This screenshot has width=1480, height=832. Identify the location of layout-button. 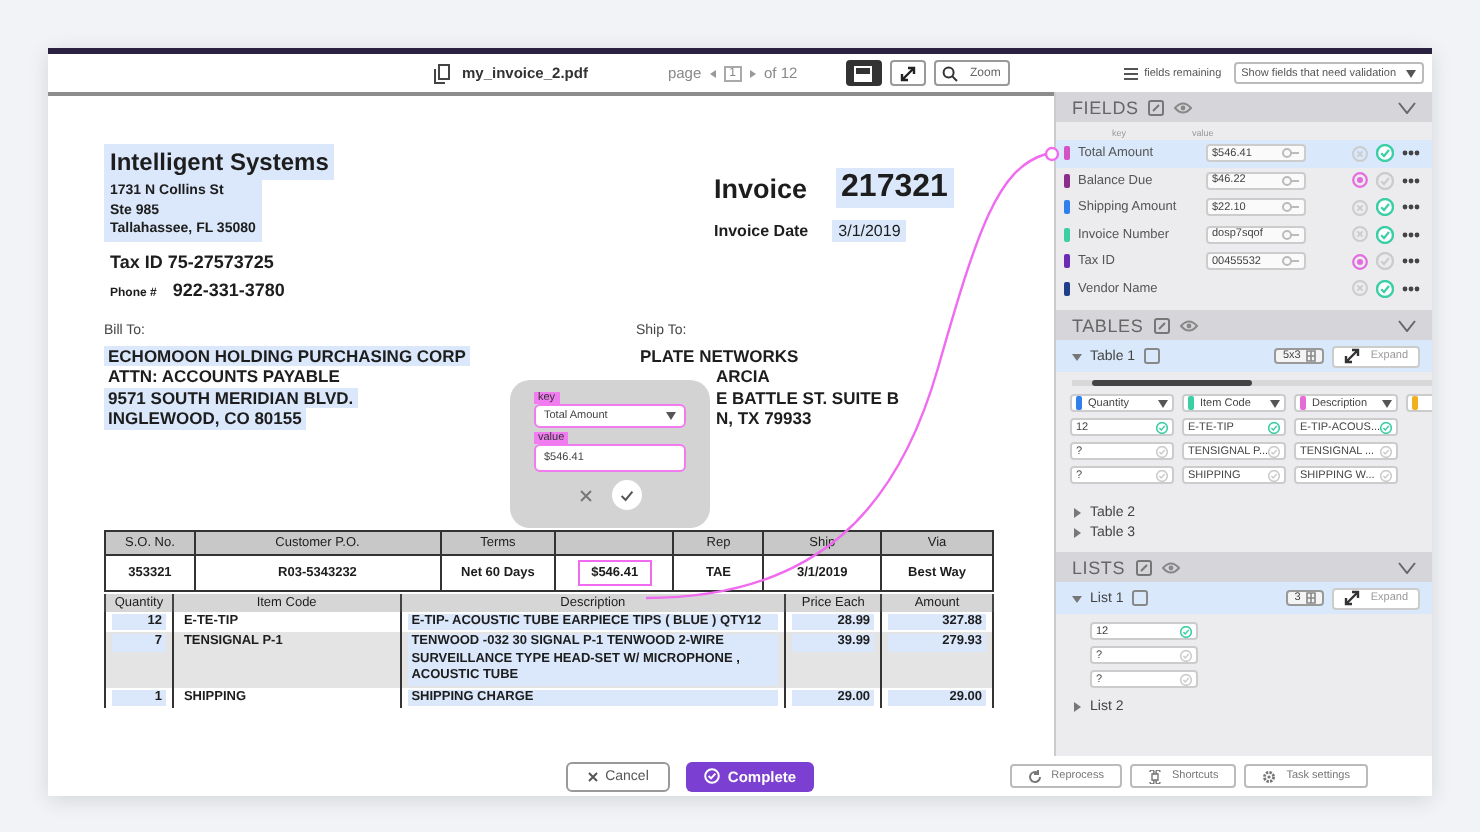
(863, 73).